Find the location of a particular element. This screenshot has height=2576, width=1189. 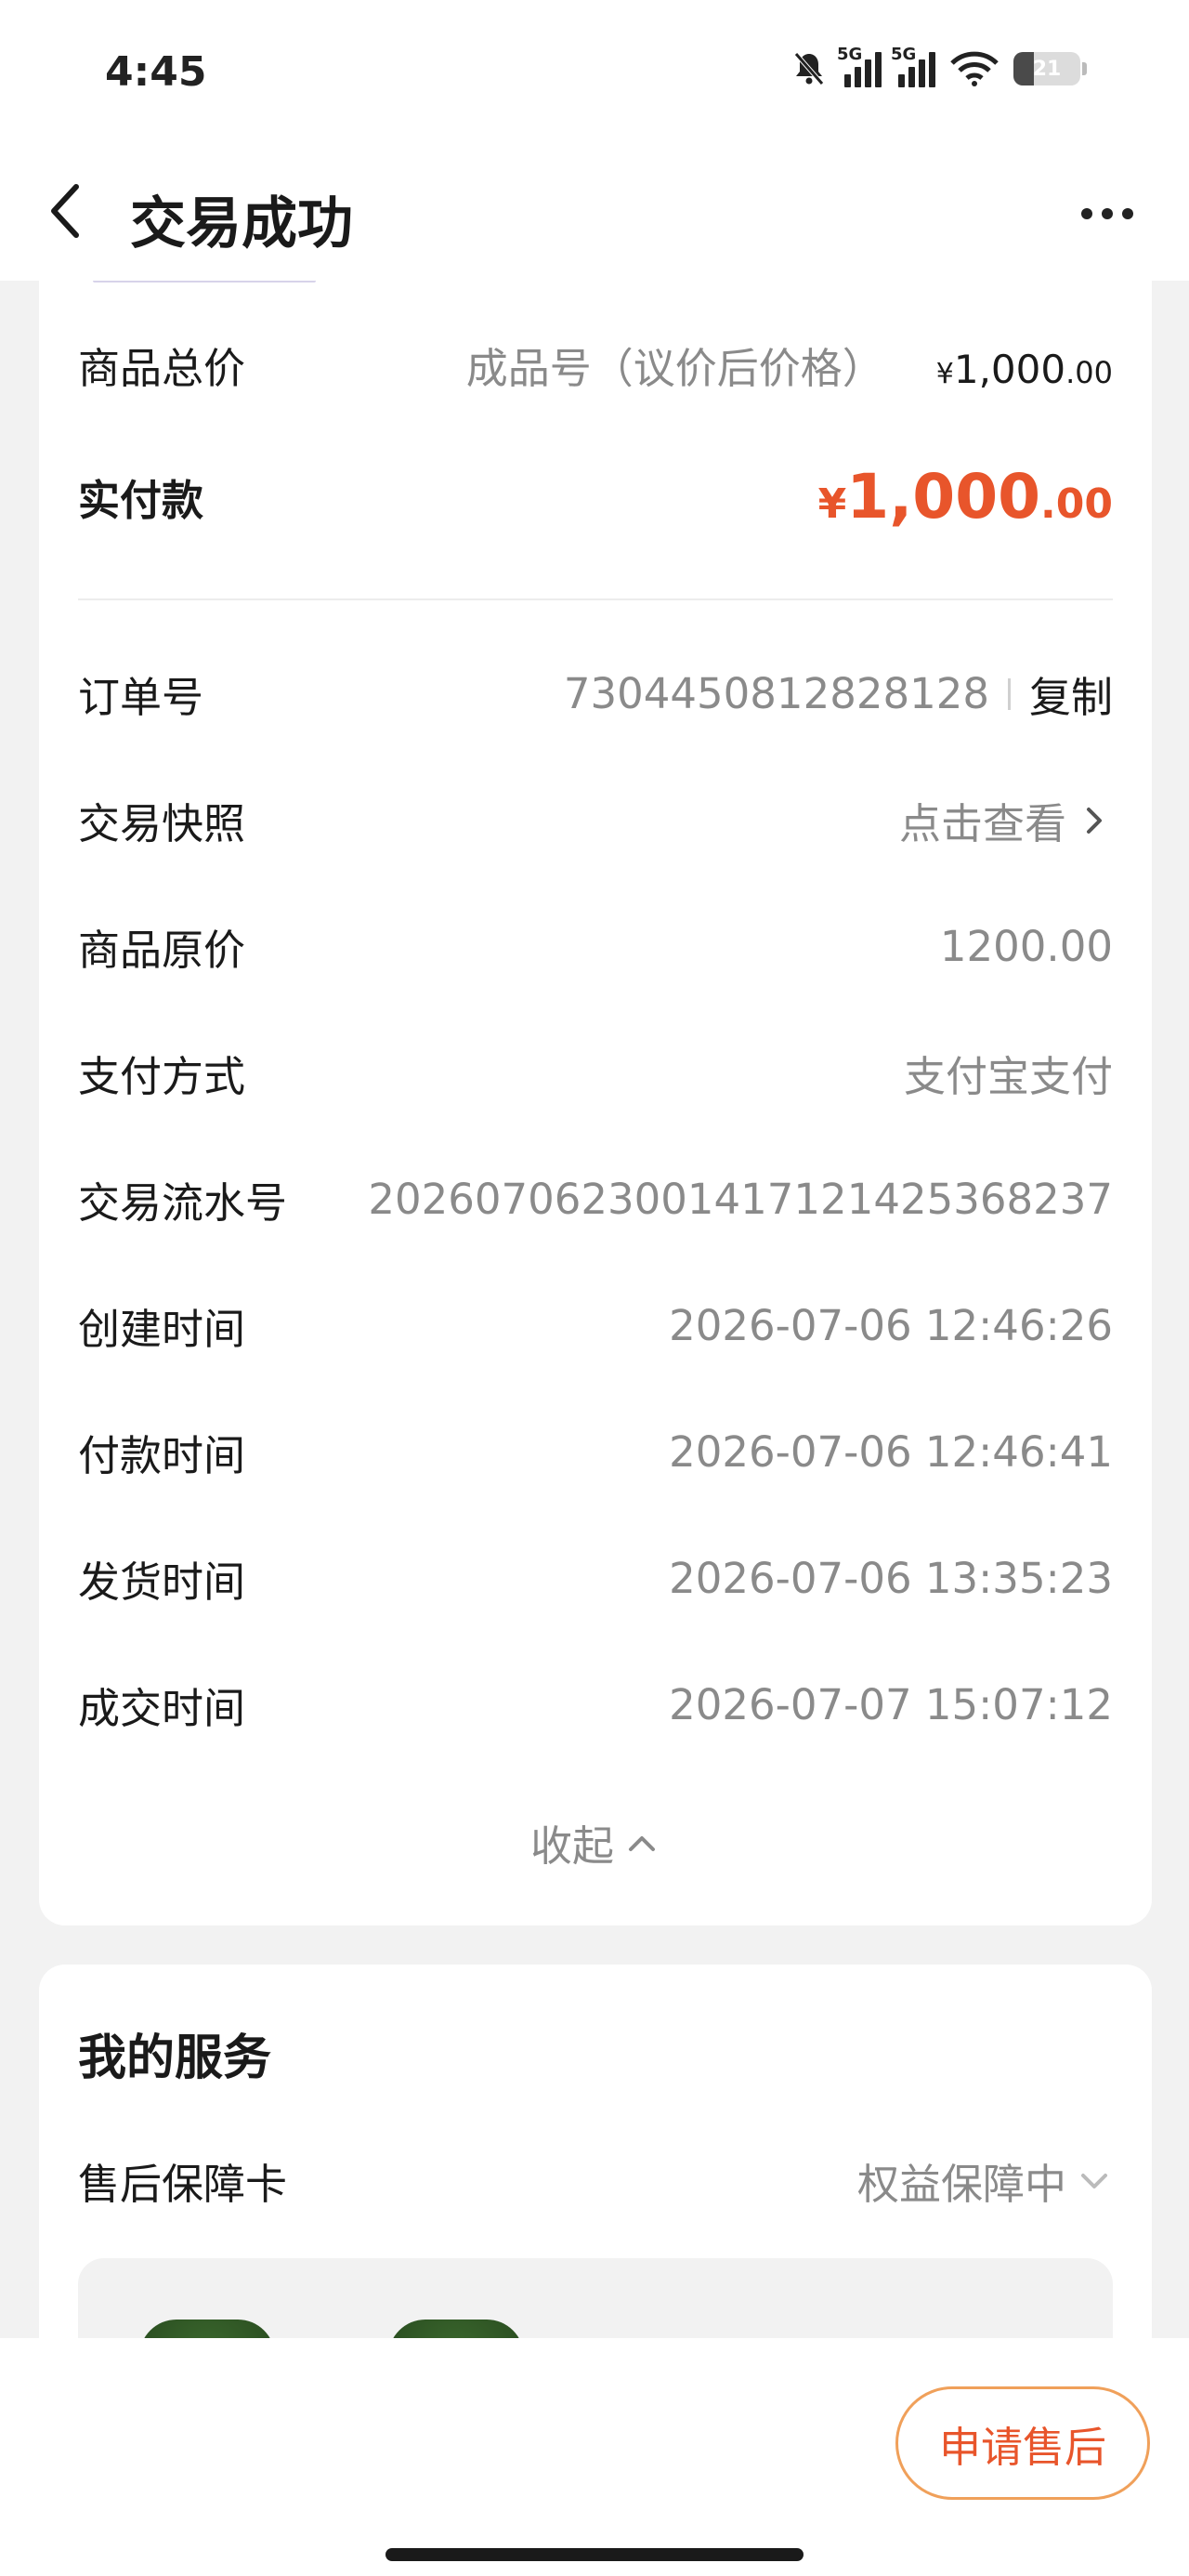

serial-number-label: 交易流水号 is located at coordinates (183, 1203).